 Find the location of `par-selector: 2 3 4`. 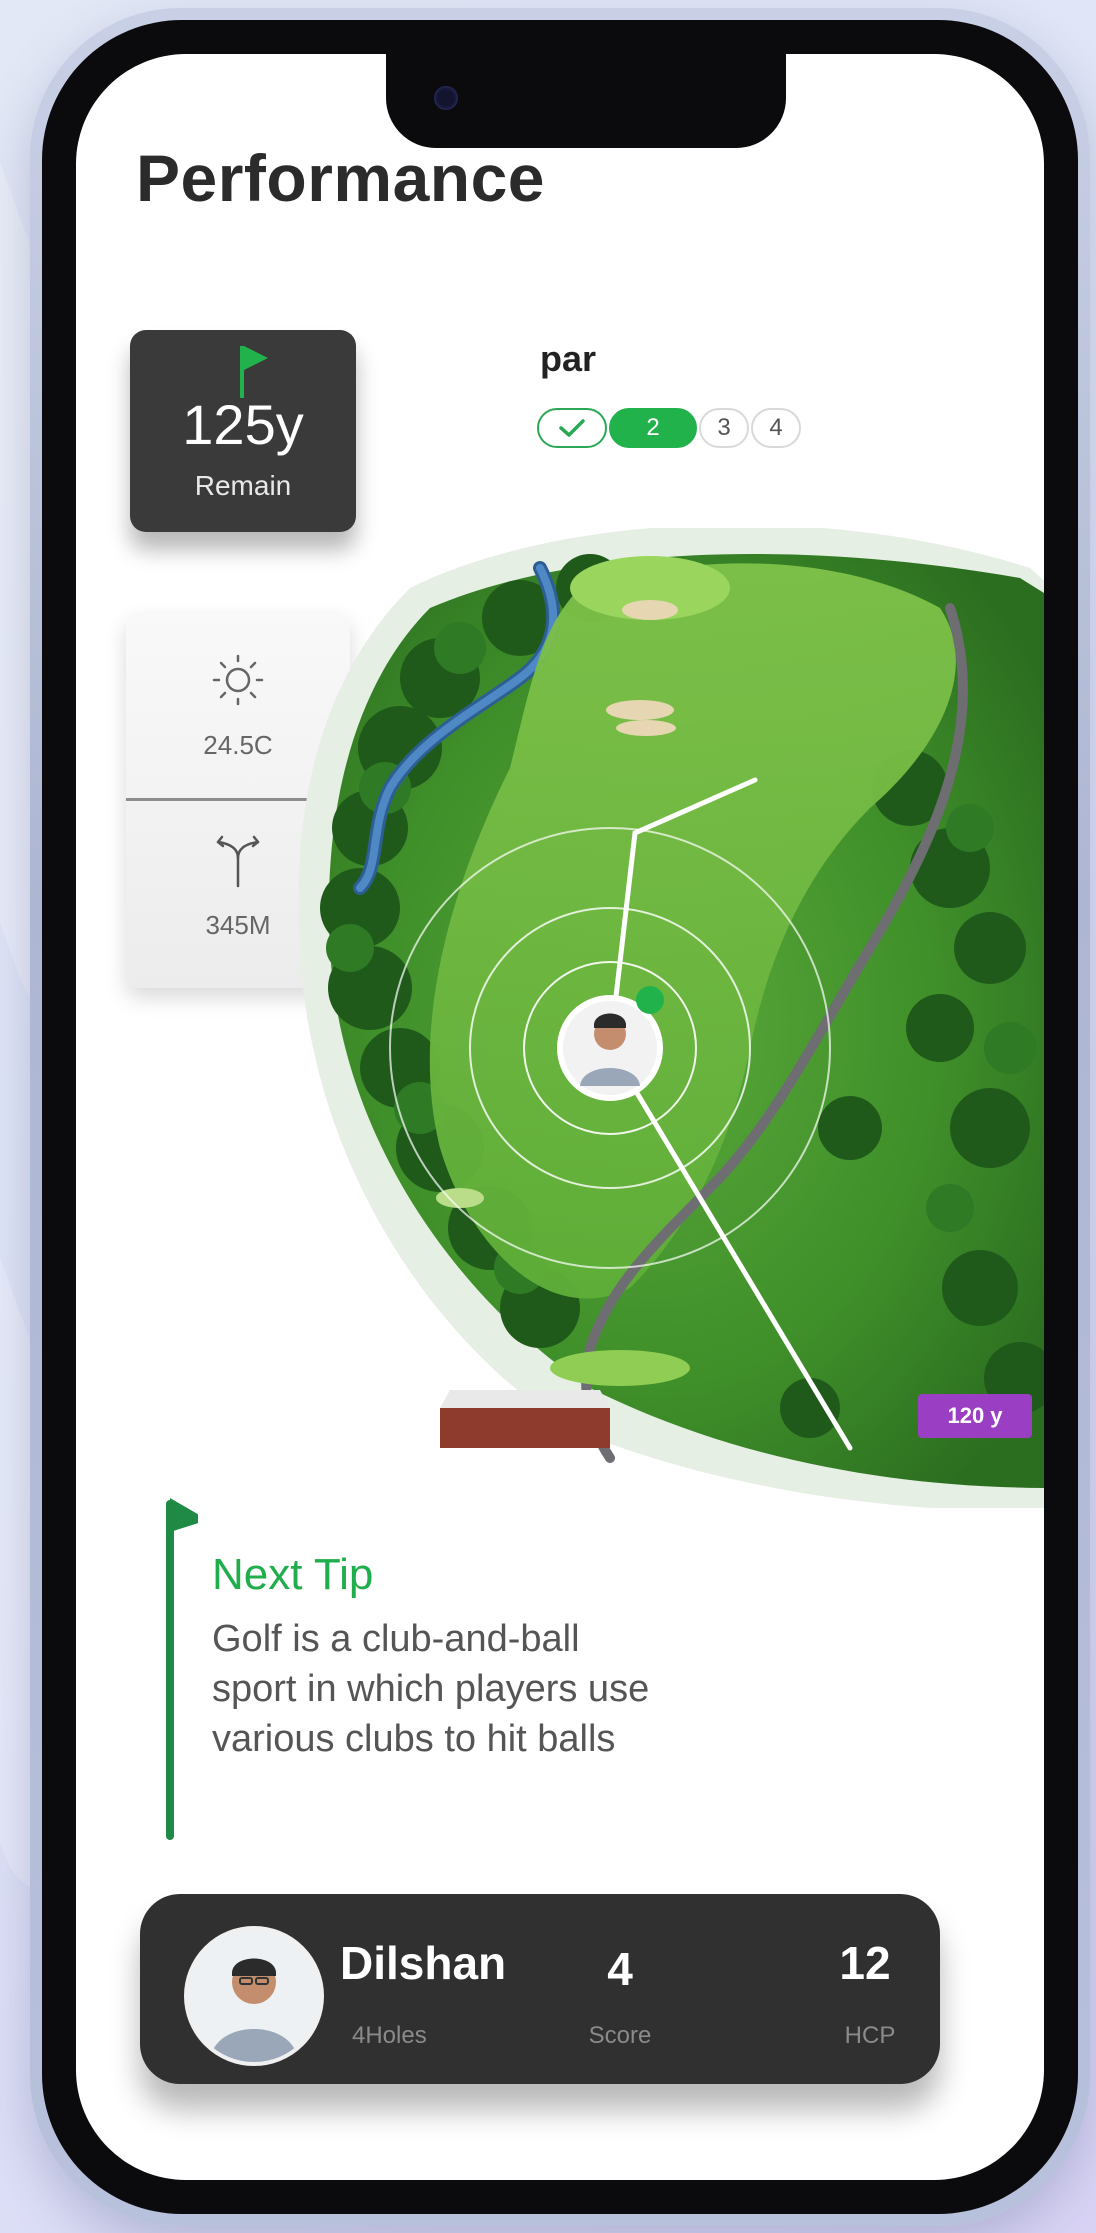

par-selector: 2 3 4 is located at coordinates (670, 428).